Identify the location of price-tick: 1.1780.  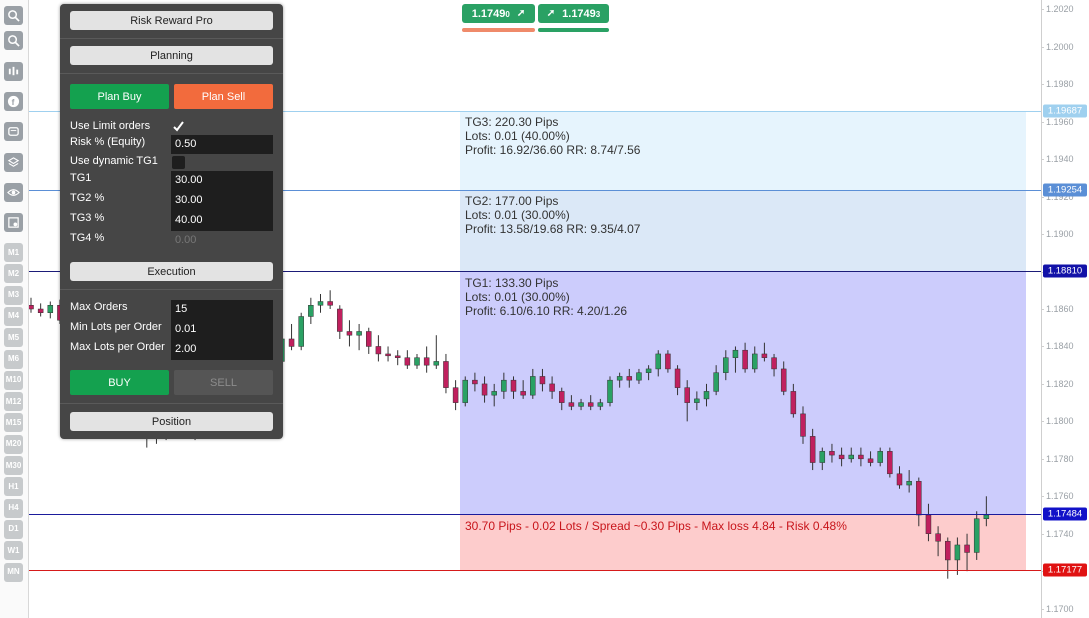
(1057, 458).